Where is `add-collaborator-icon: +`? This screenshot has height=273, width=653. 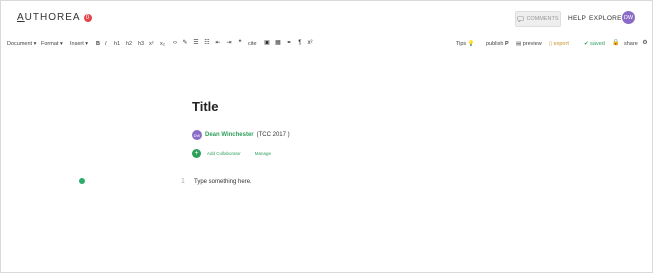 add-collaborator-icon: + is located at coordinates (196, 153).